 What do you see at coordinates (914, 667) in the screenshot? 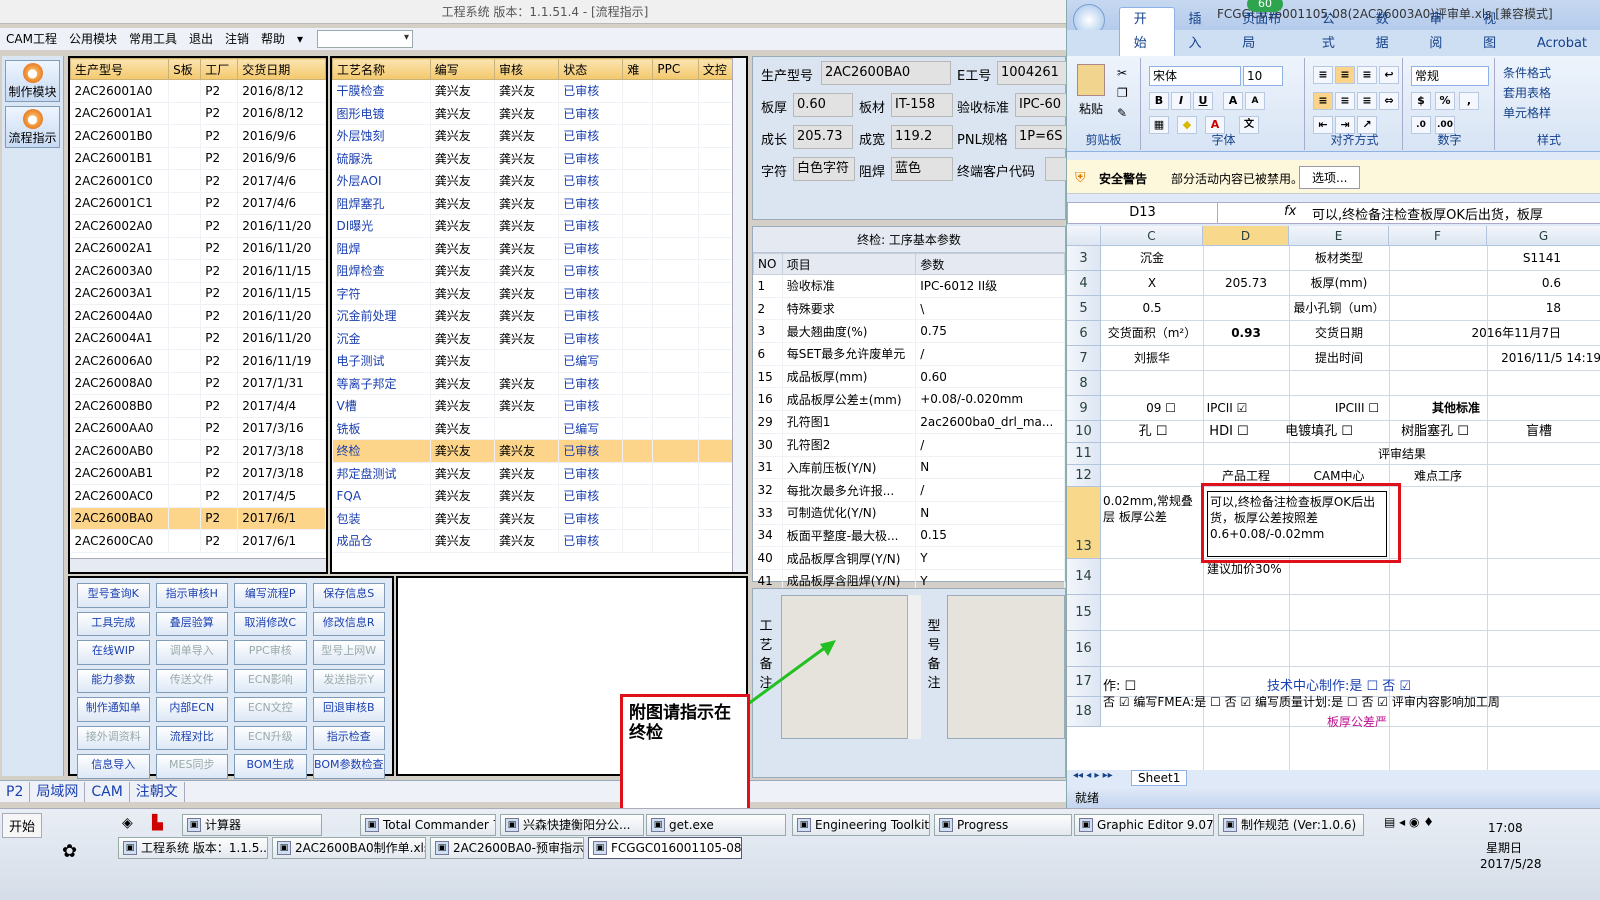
I see `process-note-scrollbar` at bounding box center [914, 667].